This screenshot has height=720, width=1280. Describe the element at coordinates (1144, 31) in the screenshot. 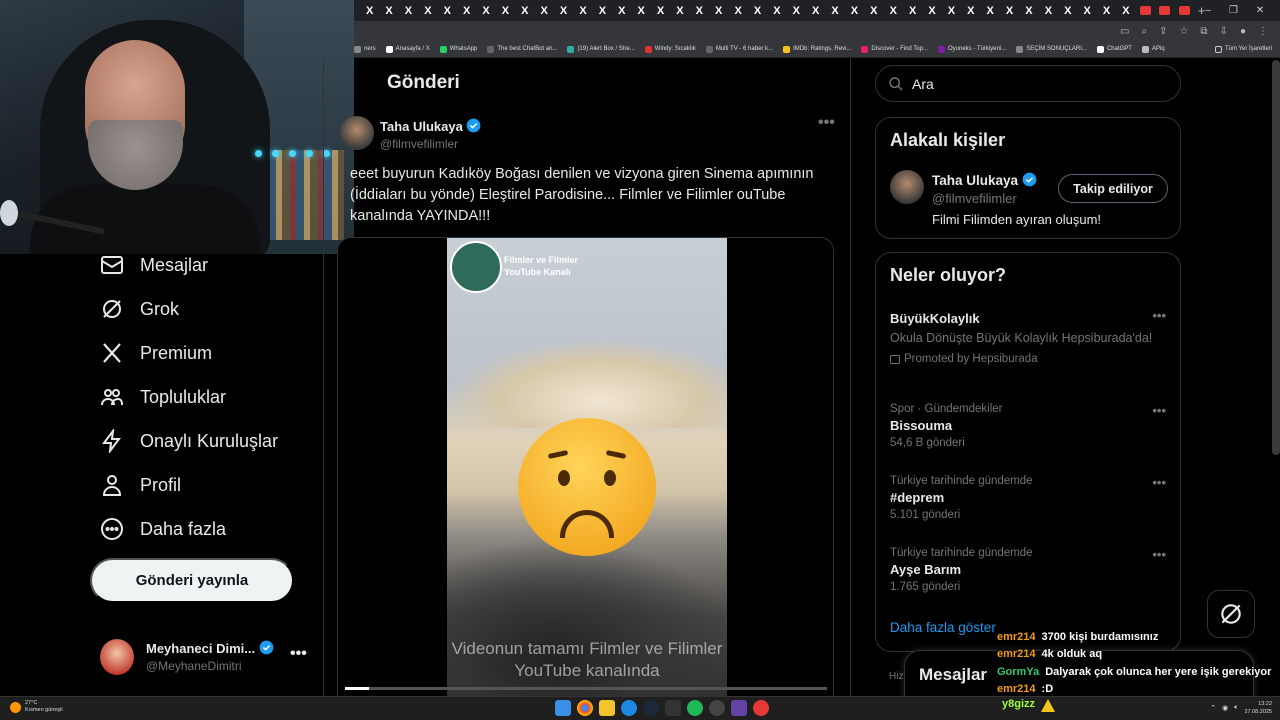

I see `zoom-icon: ⌕` at that location.